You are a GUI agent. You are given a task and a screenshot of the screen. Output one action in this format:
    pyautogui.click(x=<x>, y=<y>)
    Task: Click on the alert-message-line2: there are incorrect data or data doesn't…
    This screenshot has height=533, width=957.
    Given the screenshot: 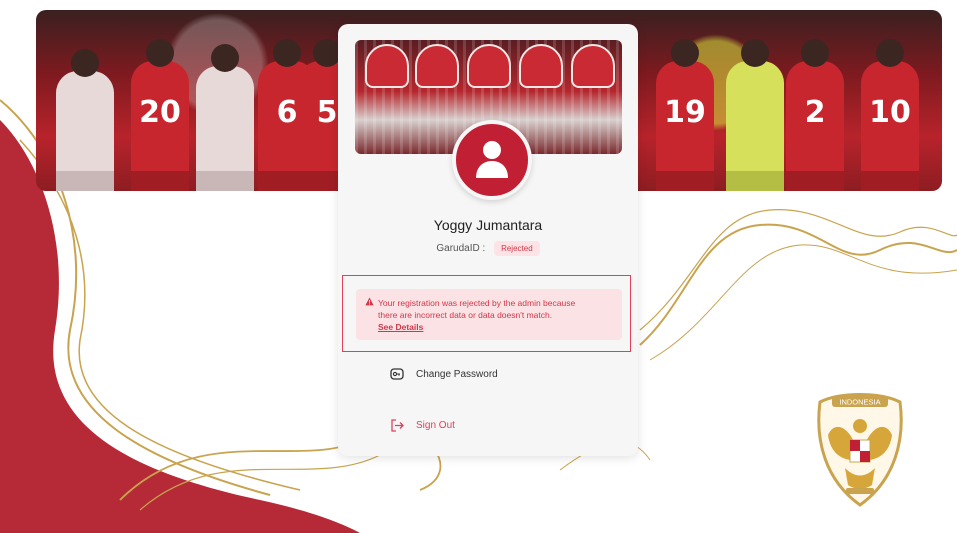 What is the action you would take?
    pyautogui.click(x=465, y=315)
    